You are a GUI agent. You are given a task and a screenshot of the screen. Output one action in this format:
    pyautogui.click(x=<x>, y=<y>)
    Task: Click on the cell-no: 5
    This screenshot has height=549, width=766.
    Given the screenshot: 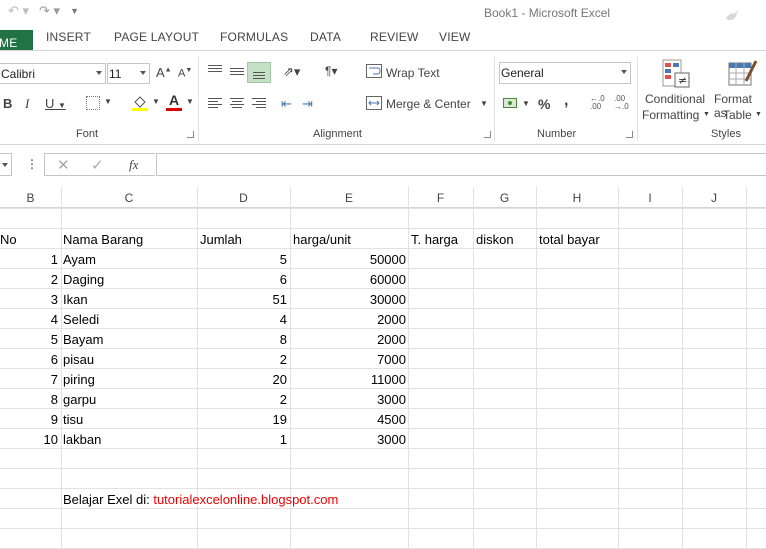 What is the action you would take?
    pyautogui.click(x=29, y=339)
    